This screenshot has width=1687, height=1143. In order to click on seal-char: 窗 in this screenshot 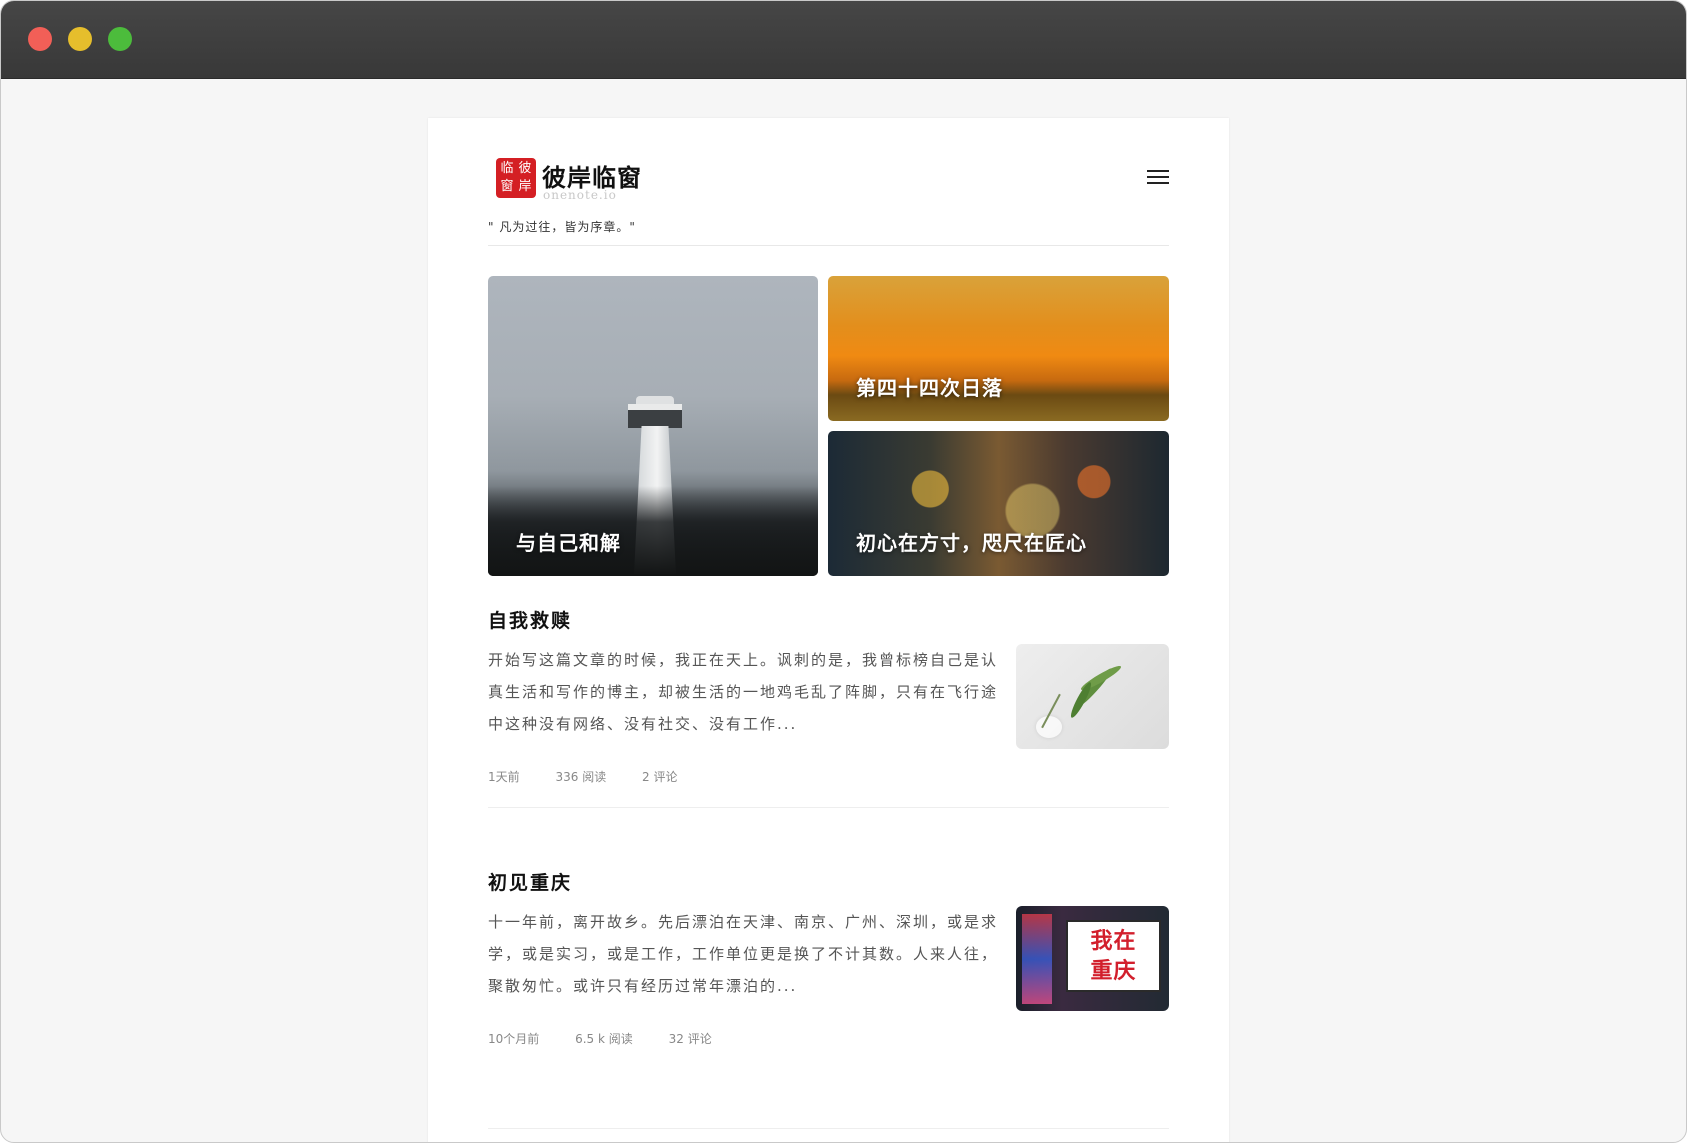, I will do `click(507, 186)`.